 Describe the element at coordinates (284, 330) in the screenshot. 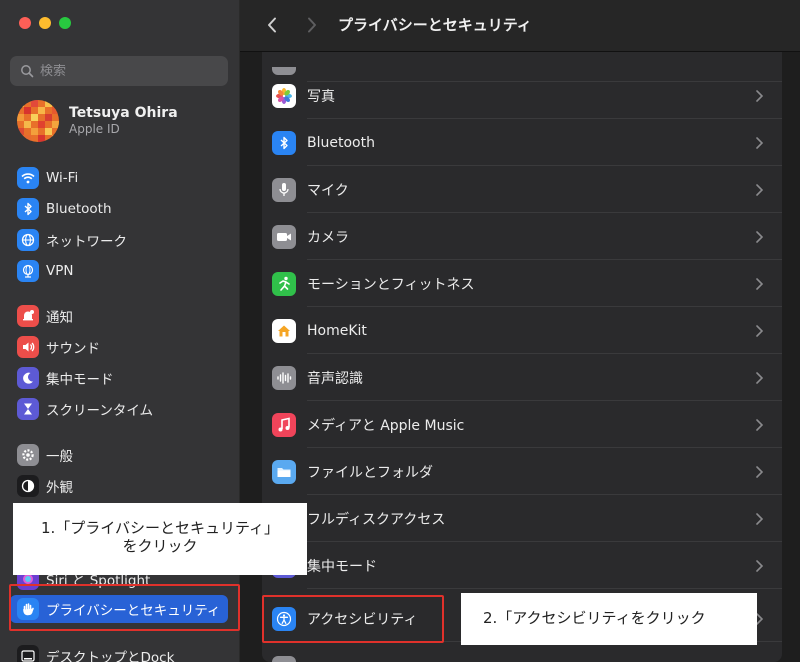

I see `home-icon` at that location.